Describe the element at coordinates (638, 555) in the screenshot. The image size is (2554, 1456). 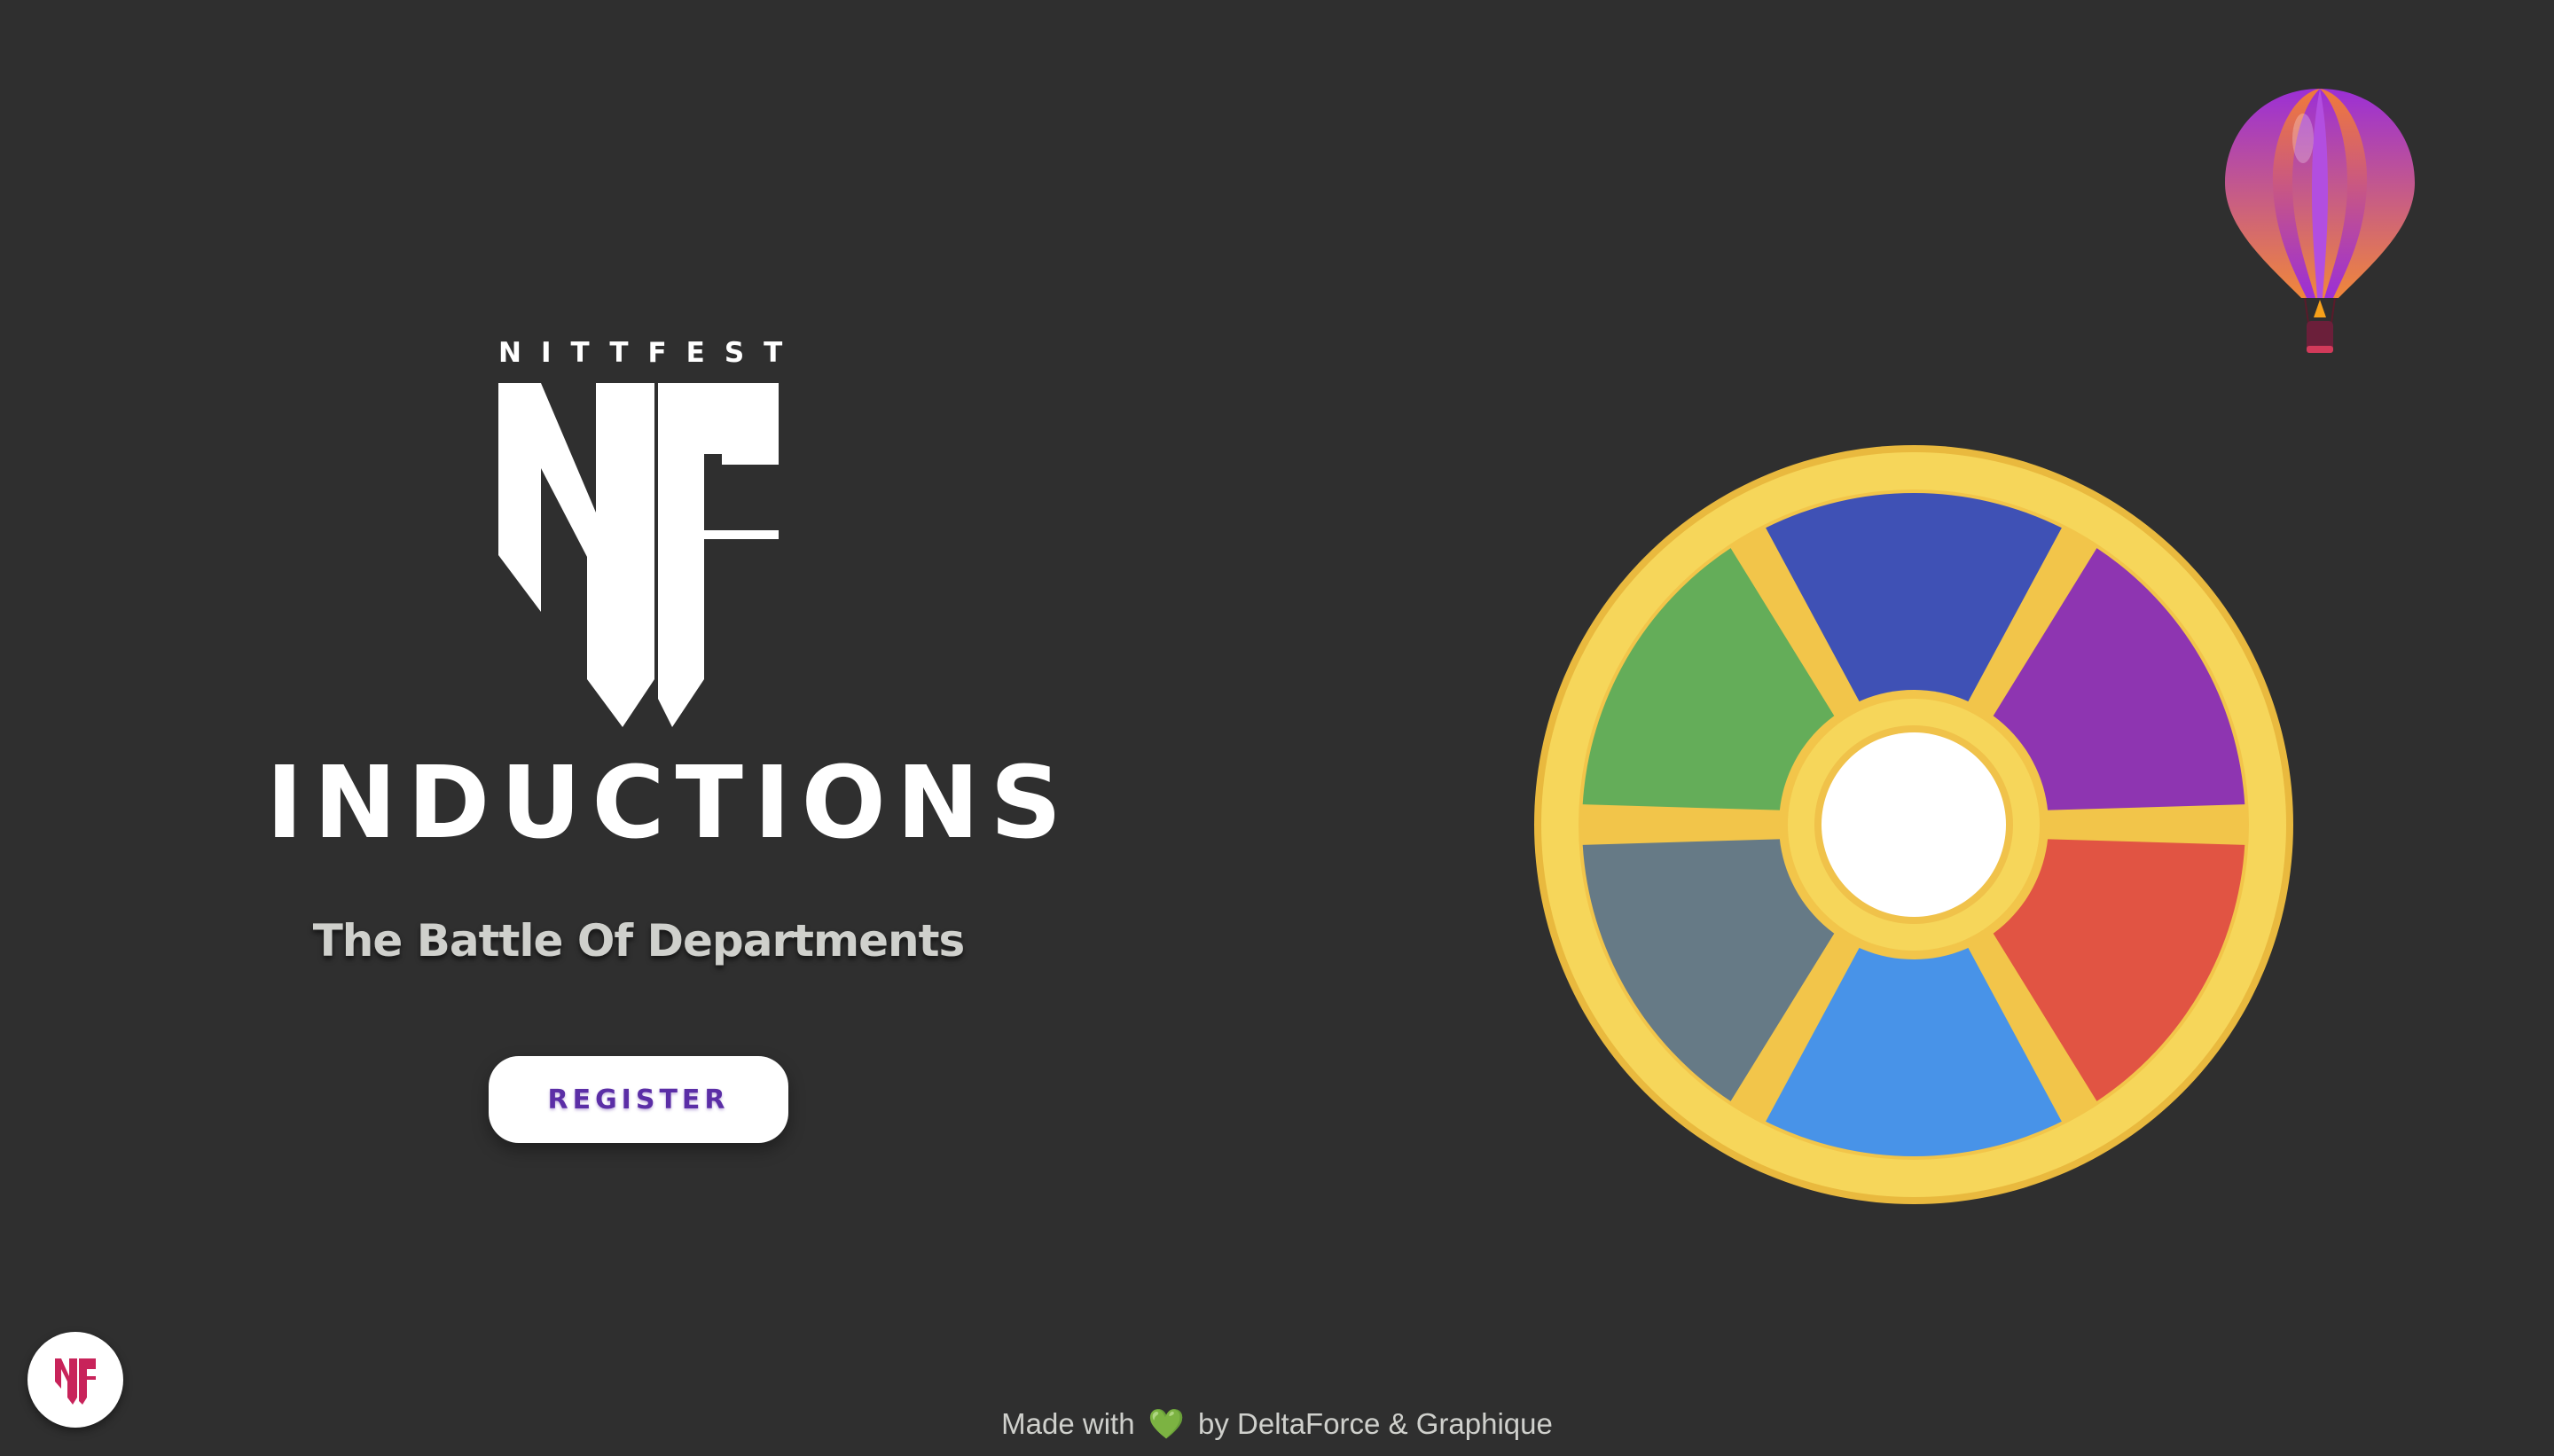
I see `nf-monogram-icon` at that location.